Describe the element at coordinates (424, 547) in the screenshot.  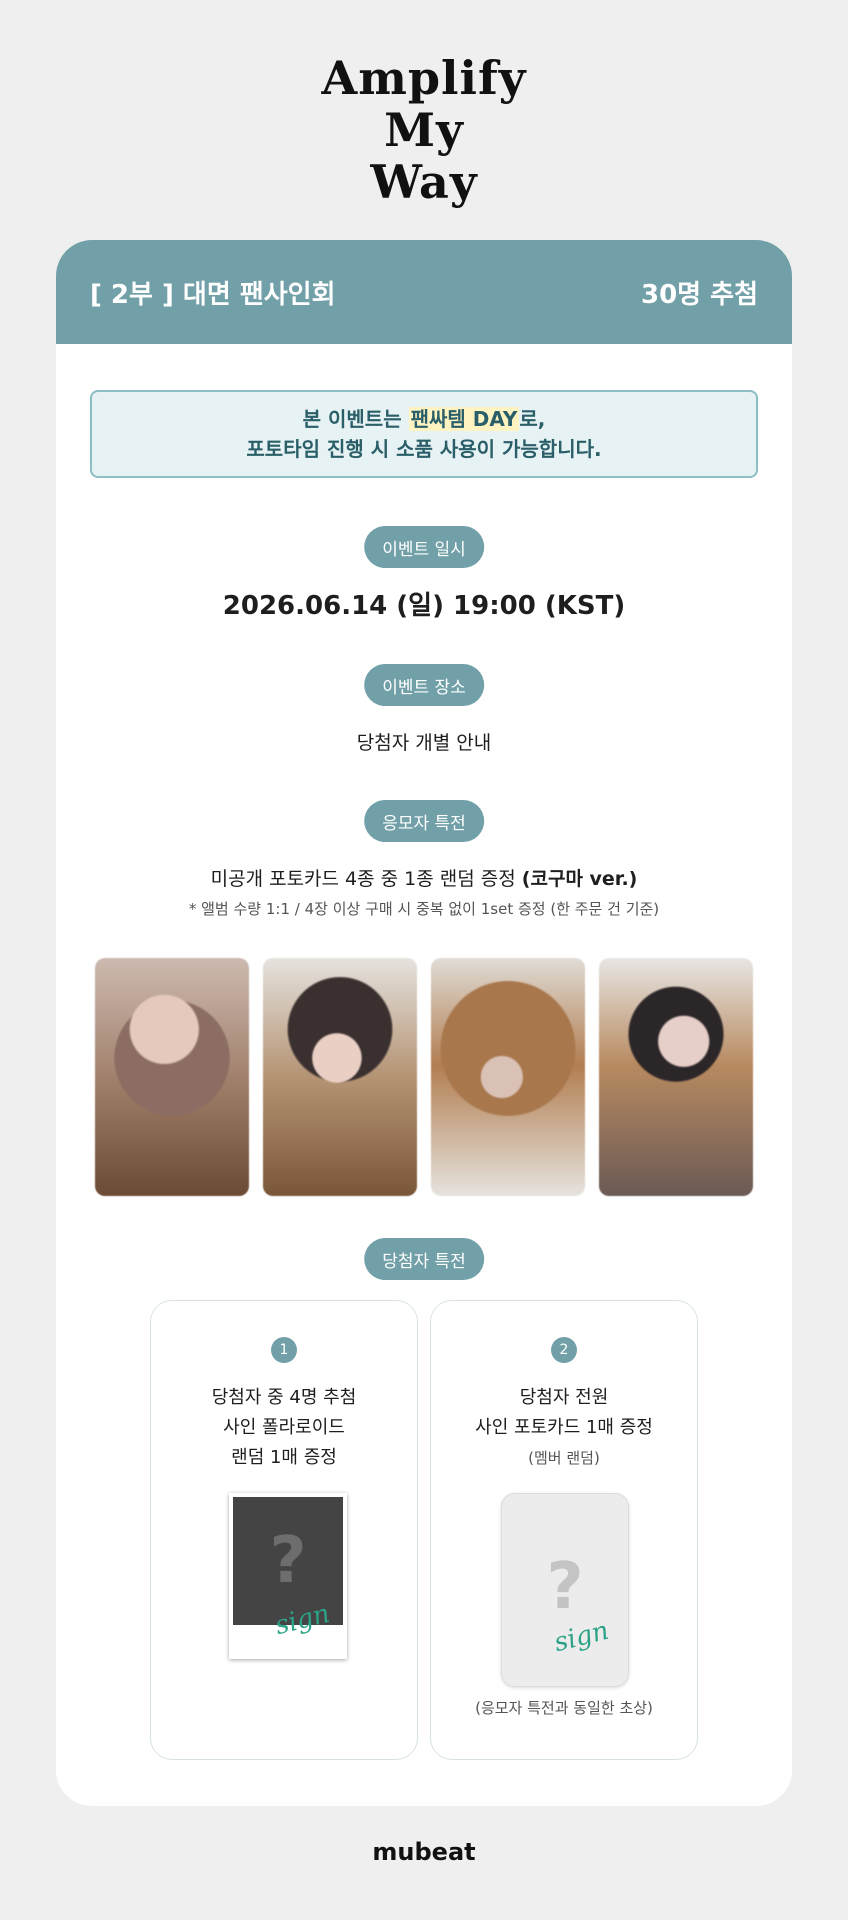
I see `event-date-label: 이벤트 일시` at that location.